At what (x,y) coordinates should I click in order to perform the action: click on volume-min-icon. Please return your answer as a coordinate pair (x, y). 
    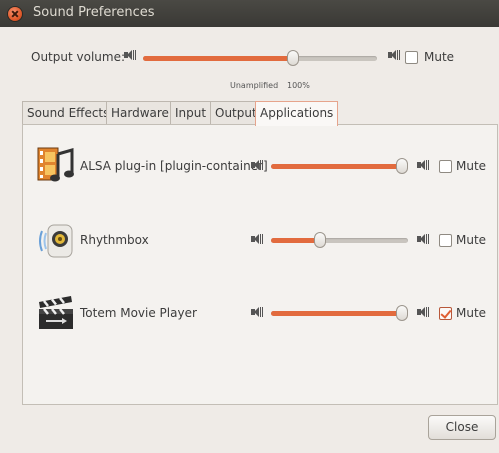
    Looking at the image, I should click on (130, 55).